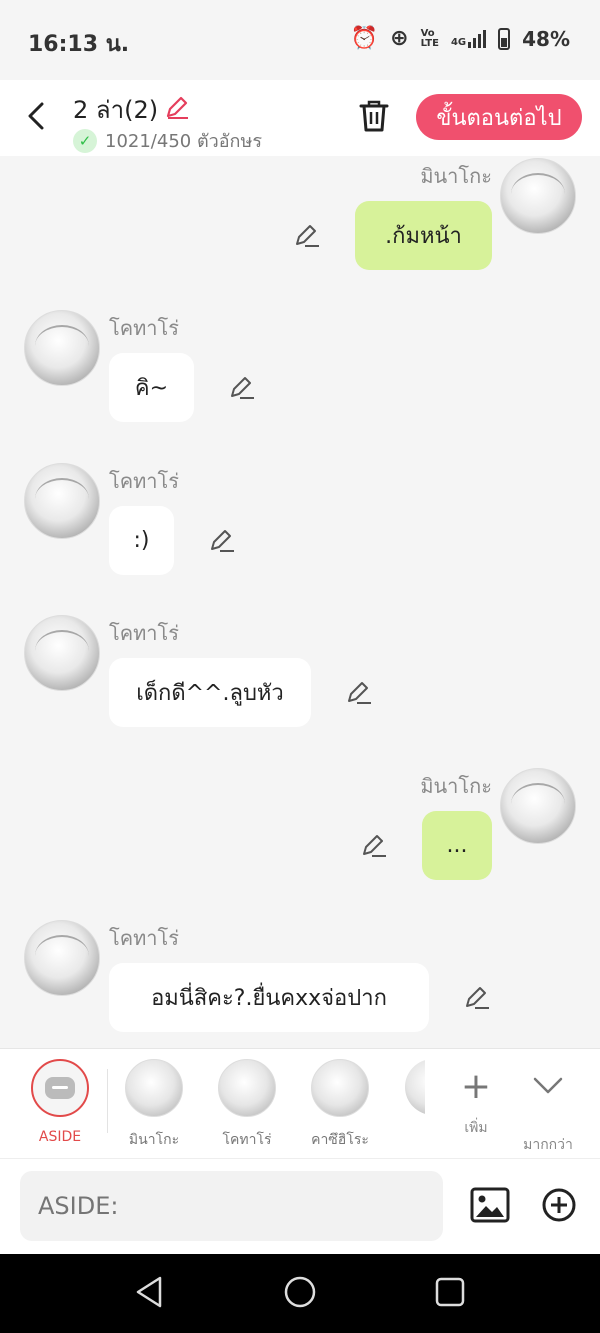  What do you see at coordinates (548, 1145) in the screenshot?
I see `more-label: มากกว่า` at bounding box center [548, 1145].